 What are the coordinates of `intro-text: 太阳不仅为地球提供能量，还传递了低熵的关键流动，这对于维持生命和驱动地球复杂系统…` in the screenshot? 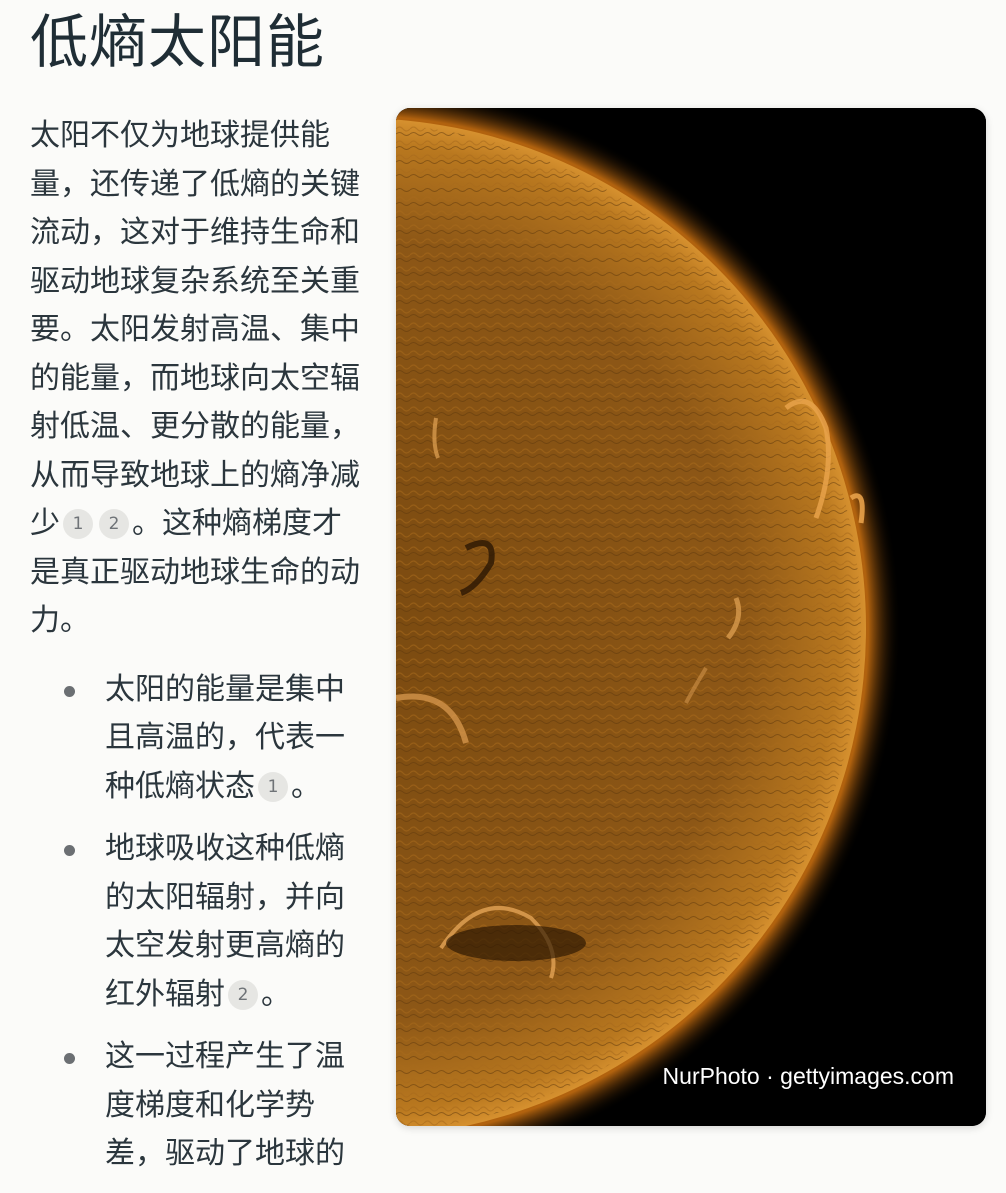 It's located at (195, 329).